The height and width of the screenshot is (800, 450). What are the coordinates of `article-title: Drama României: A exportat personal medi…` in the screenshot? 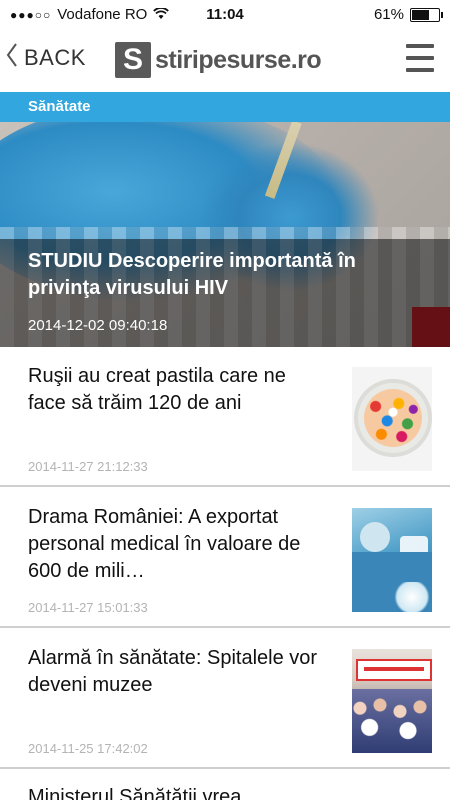 It's located at (164, 544).